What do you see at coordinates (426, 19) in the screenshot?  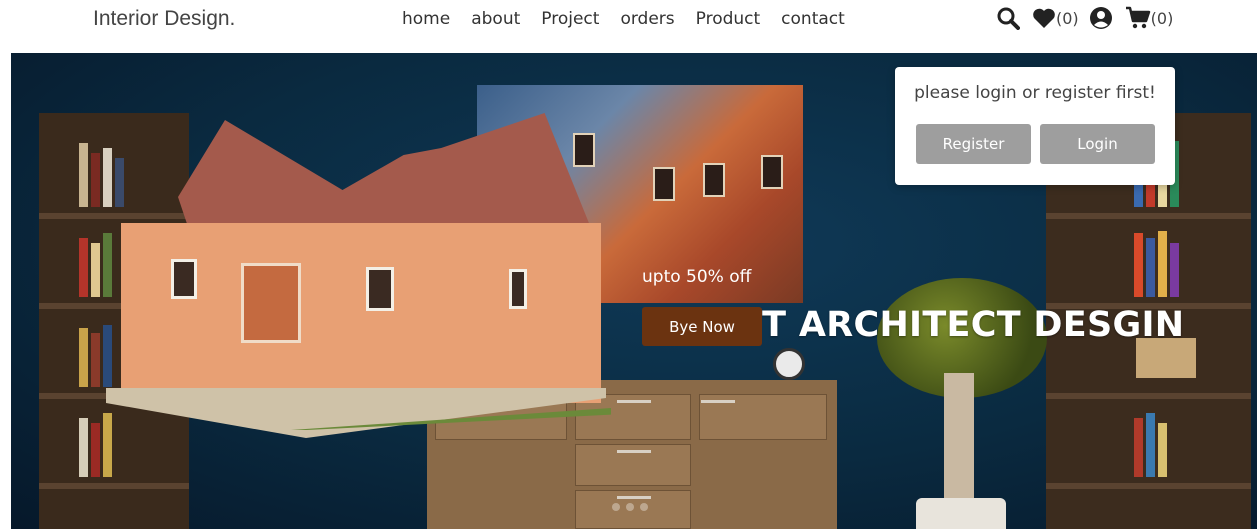 I see `nav-home: home` at bounding box center [426, 19].